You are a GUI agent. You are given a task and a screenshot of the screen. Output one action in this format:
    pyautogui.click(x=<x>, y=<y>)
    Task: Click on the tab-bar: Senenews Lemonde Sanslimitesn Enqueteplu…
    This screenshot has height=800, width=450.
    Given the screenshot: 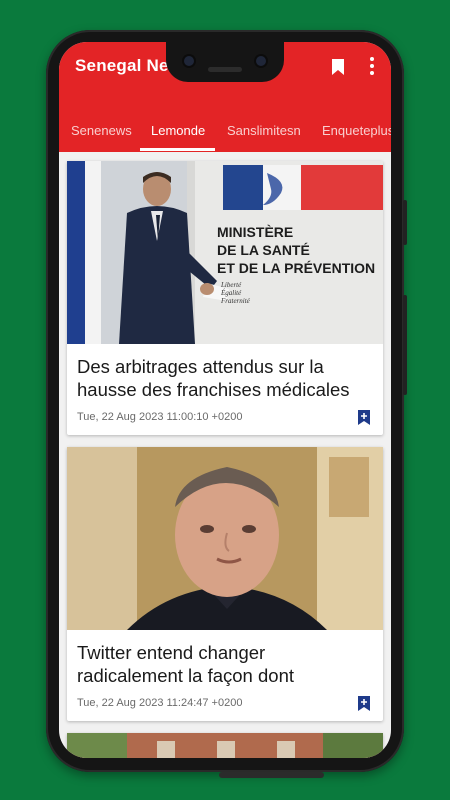 What is the action you would take?
    pyautogui.click(x=225, y=133)
    